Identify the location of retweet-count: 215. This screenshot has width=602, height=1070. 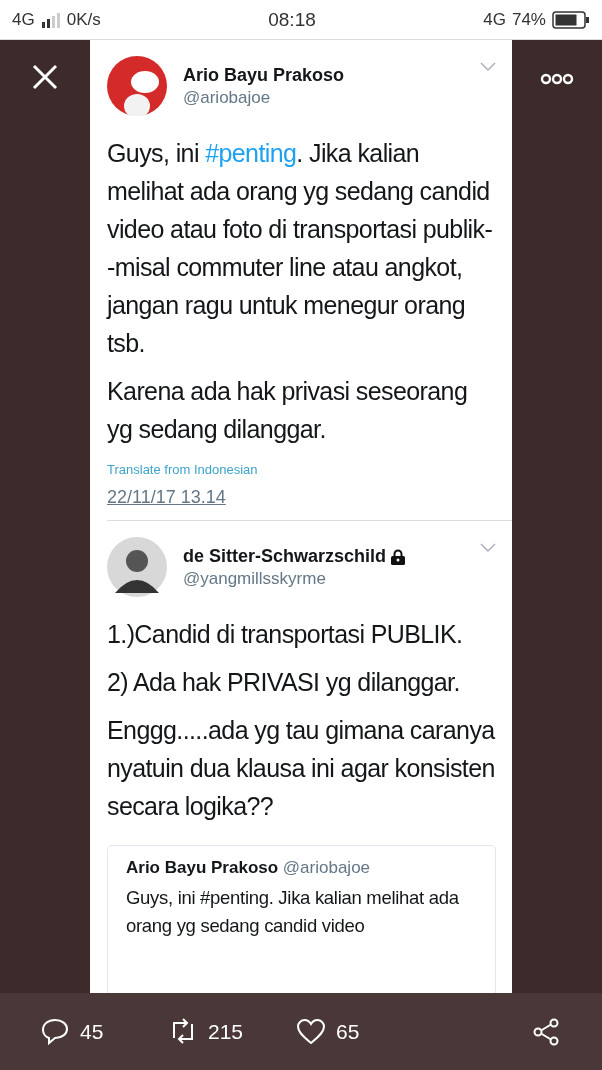
(226, 1031).